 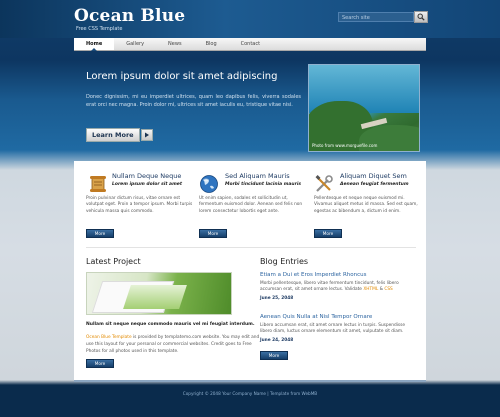 What do you see at coordinates (277, 340) in the screenshot?
I see `blog-entry-date: June 24, 2048` at bounding box center [277, 340].